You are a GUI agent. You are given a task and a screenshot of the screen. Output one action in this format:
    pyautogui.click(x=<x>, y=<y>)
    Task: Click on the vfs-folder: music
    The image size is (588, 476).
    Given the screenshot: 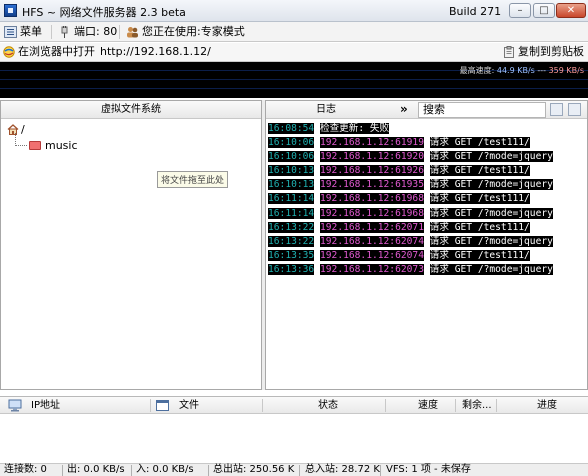 What is the action you would take?
    pyautogui.click(x=46, y=143)
    